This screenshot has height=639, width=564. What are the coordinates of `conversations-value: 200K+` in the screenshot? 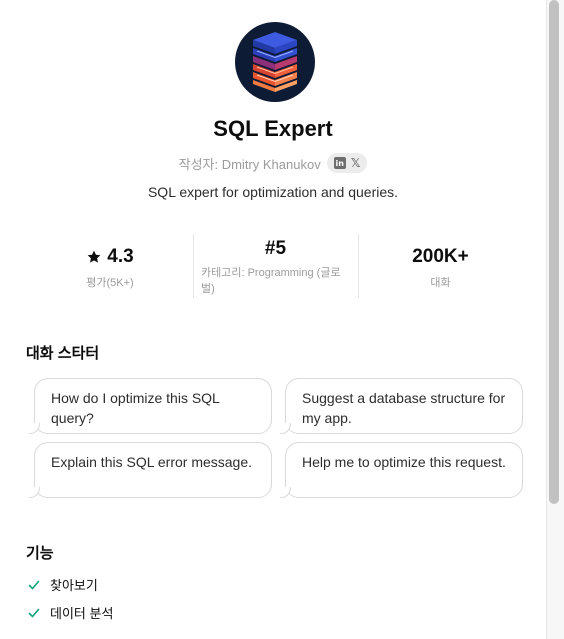 It's located at (440, 256).